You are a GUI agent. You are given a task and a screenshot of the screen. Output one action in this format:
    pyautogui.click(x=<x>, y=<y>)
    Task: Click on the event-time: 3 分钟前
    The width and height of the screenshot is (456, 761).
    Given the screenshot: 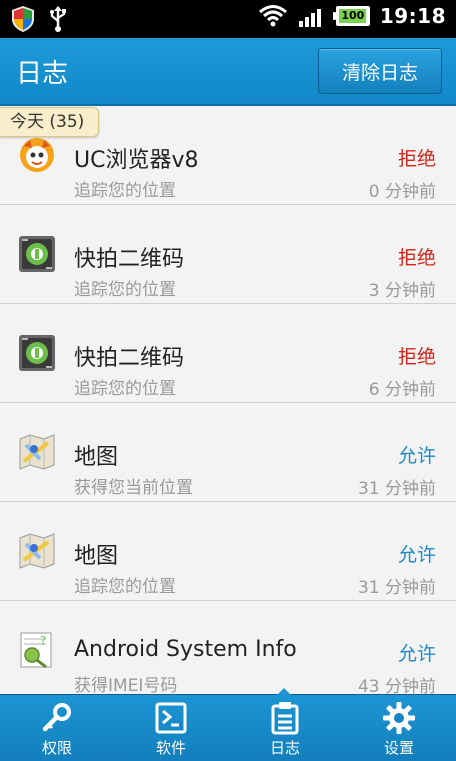 What is the action you would take?
    pyautogui.click(x=402, y=291)
    